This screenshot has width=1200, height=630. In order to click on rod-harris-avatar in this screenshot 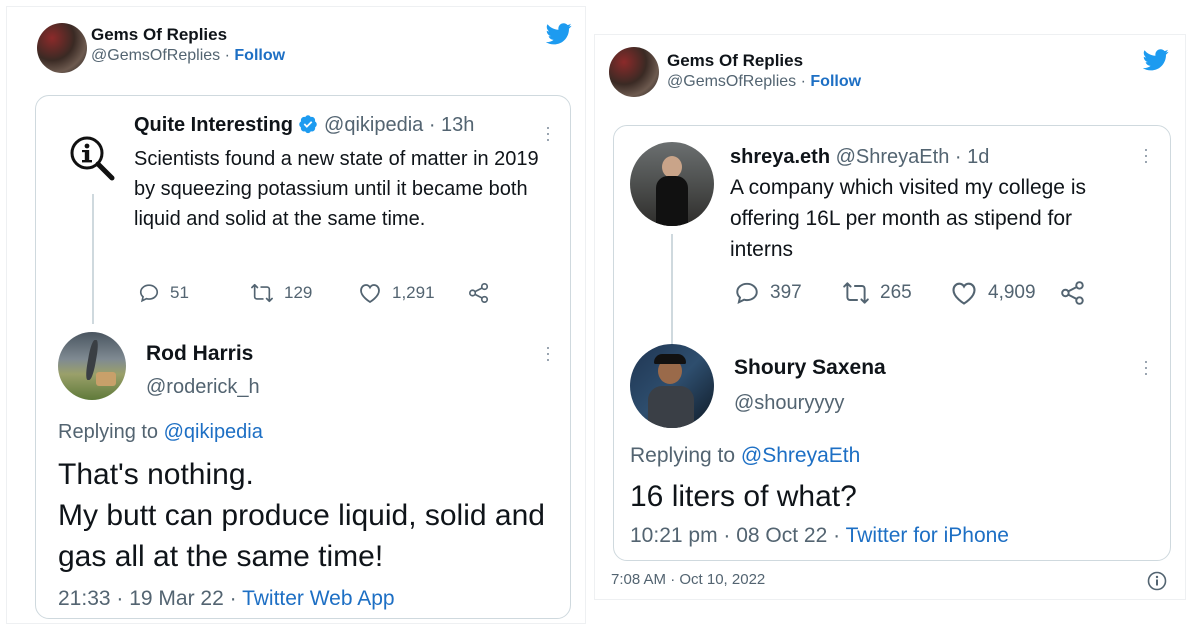, I will do `click(92, 366)`.